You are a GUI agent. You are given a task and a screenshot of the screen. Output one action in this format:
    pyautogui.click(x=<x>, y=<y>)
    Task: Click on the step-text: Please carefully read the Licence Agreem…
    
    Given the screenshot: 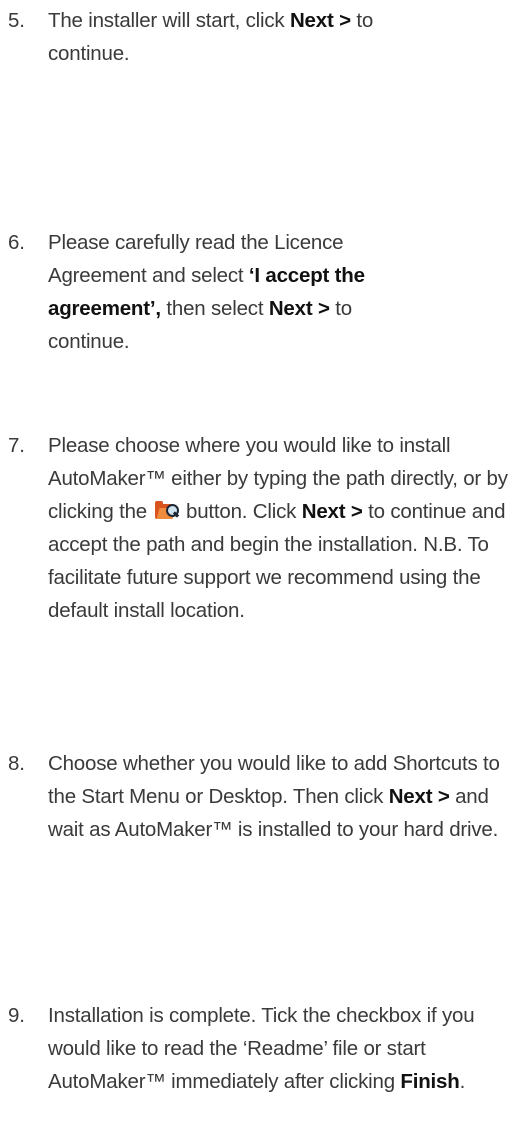 What is the action you would take?
    pyautogui.click(x=233, y=292)
    